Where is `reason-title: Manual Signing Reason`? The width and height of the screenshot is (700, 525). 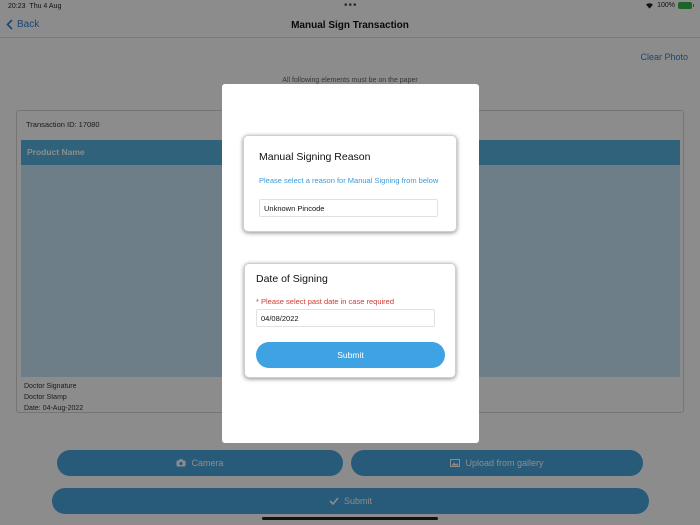 reason-title: Manual Signing Reason is located at coordinates (315, 157).